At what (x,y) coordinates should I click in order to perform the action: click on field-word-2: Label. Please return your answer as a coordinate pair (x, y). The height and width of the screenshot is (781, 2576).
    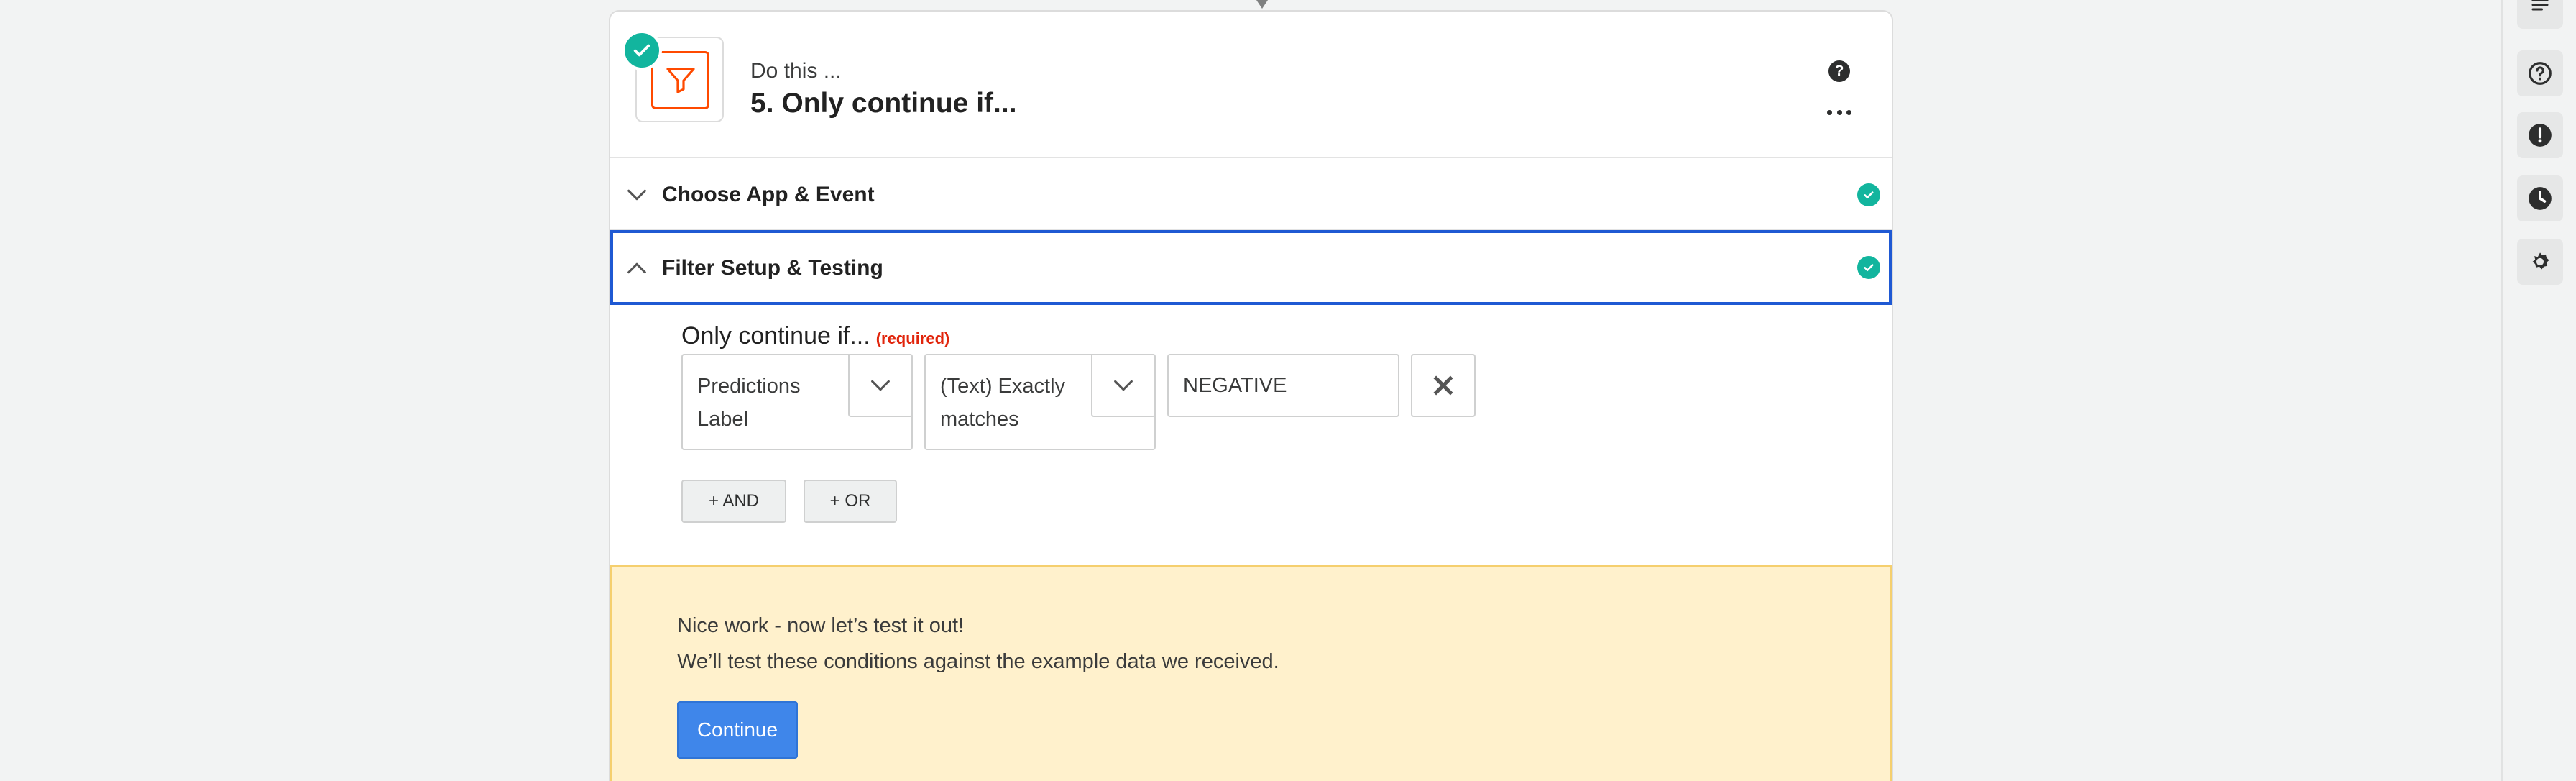
    Looking at the image, I should click on (722, 419).